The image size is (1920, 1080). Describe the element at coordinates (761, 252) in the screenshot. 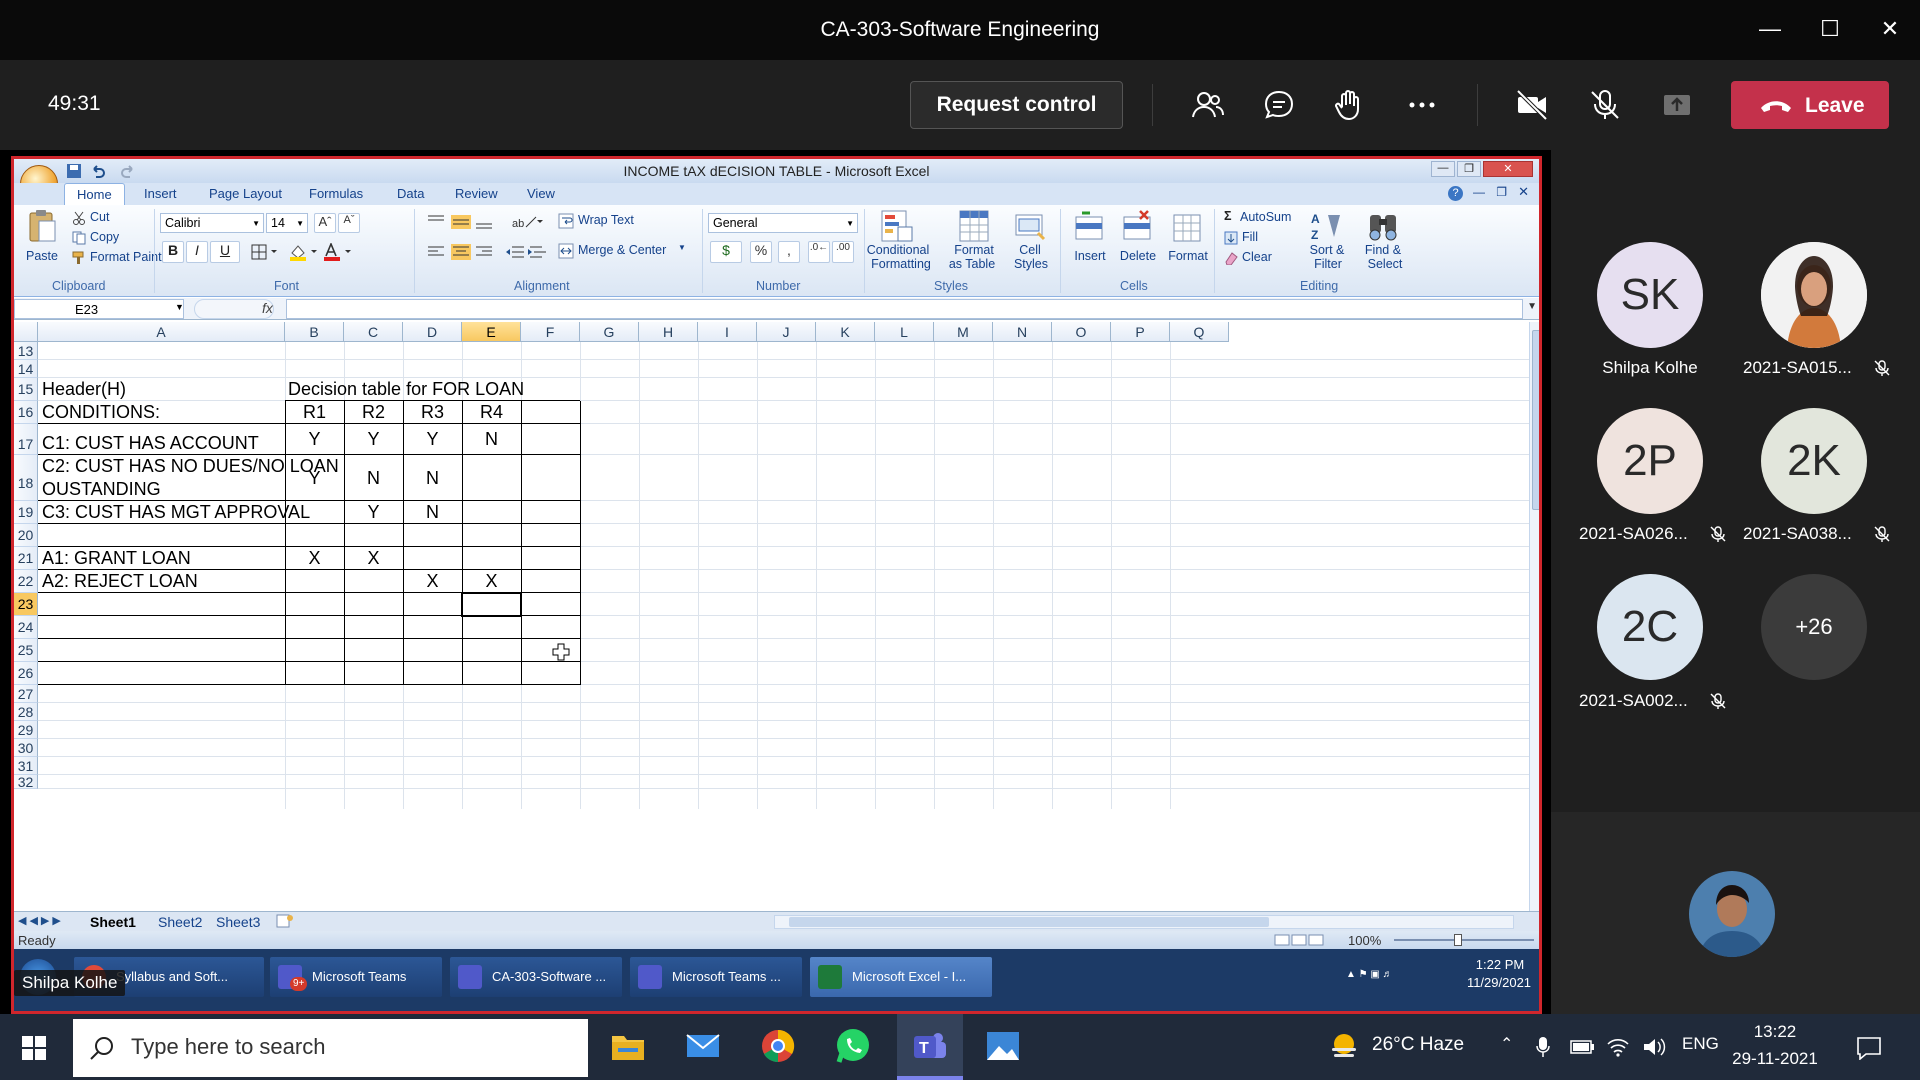

I see `percent-button: %` at that location.